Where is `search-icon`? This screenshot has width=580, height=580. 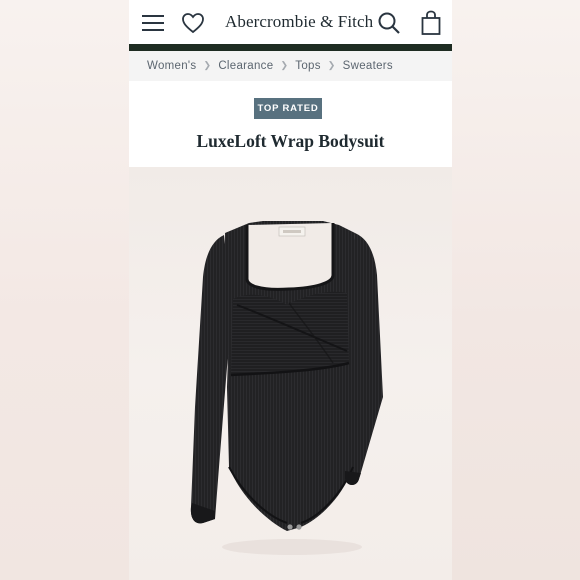
search-icon is located at coordinates (389, 23).